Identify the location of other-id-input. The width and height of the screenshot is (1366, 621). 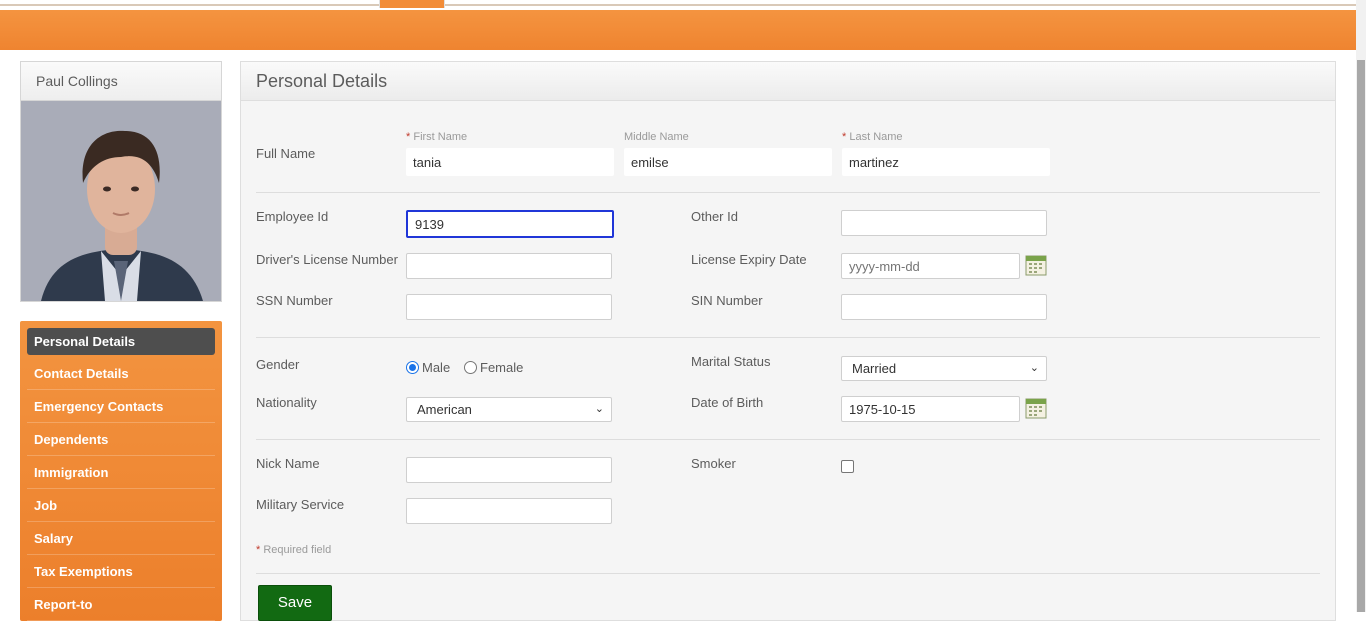
(944, 223).